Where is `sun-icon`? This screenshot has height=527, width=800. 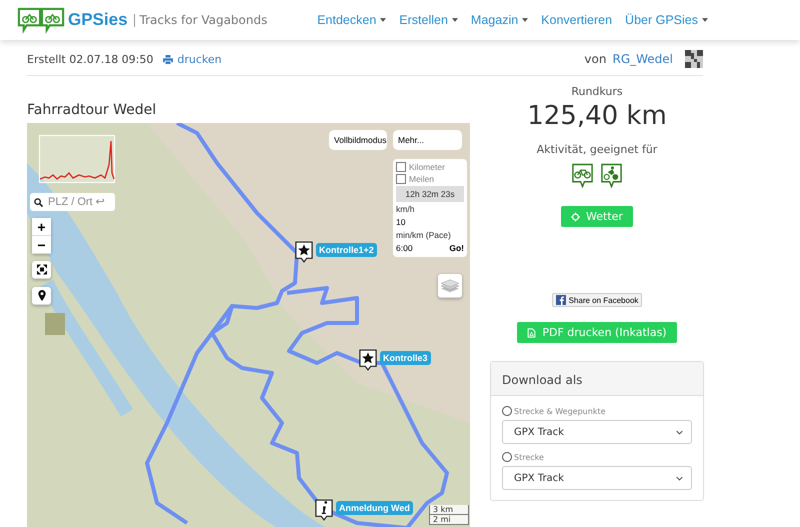 sun-icon is located at coordinates (575, 217).